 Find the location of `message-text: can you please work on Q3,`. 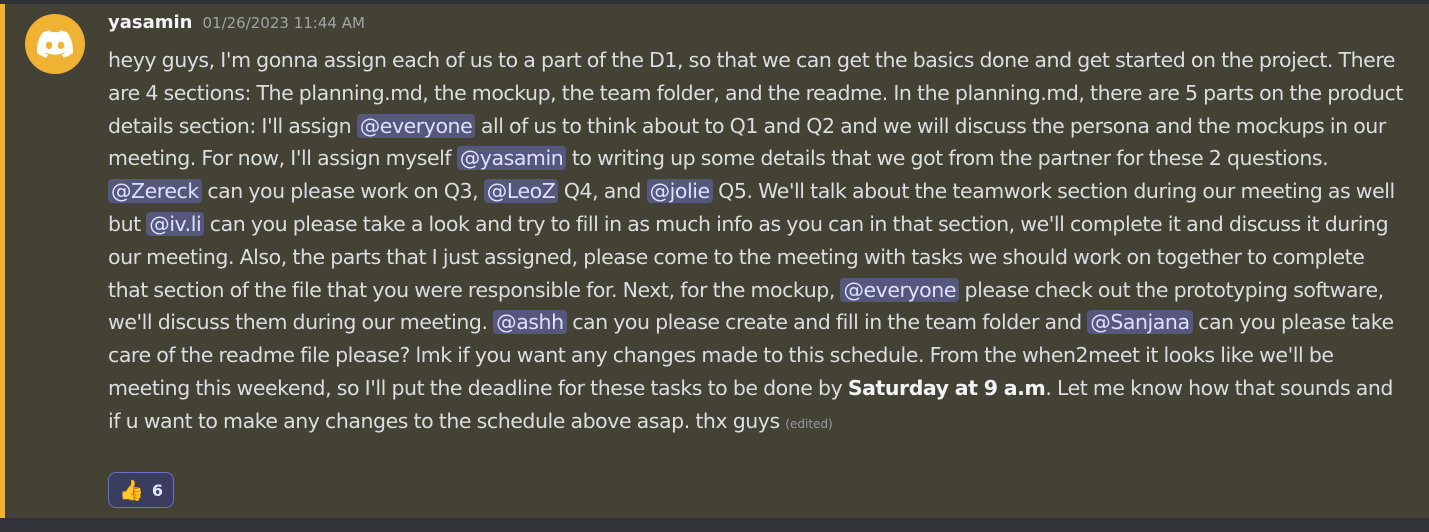

message-text: can you please work on Q3, is located at coordinates (342, 191).